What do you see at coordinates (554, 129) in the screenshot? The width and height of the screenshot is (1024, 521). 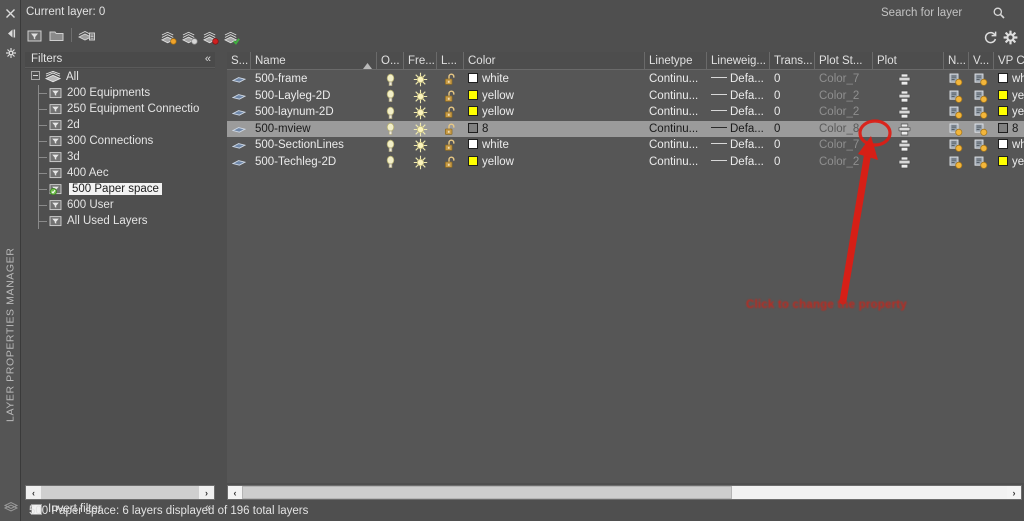 I see `cell-color: 8` at bounding box center [554, 129].